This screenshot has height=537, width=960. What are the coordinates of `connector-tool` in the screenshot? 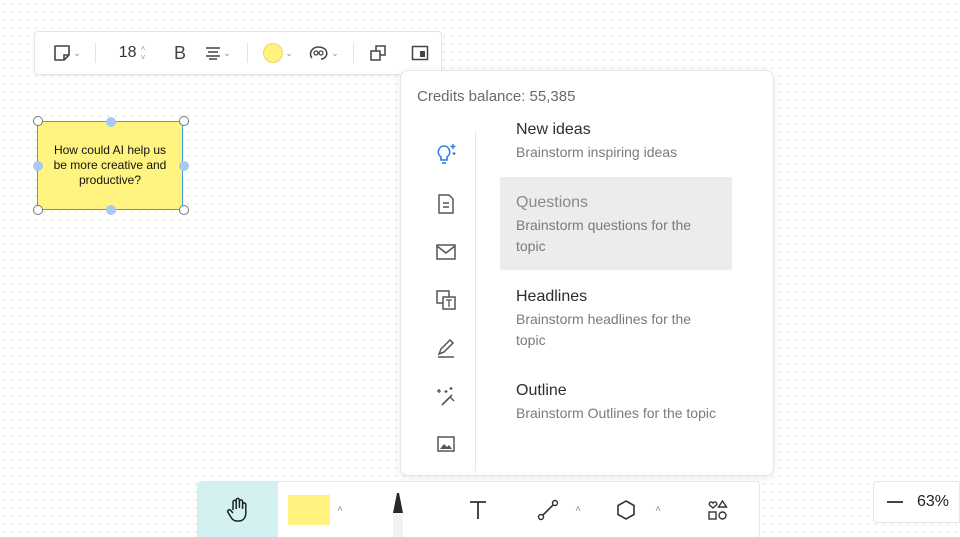 It's located at (548, 509).